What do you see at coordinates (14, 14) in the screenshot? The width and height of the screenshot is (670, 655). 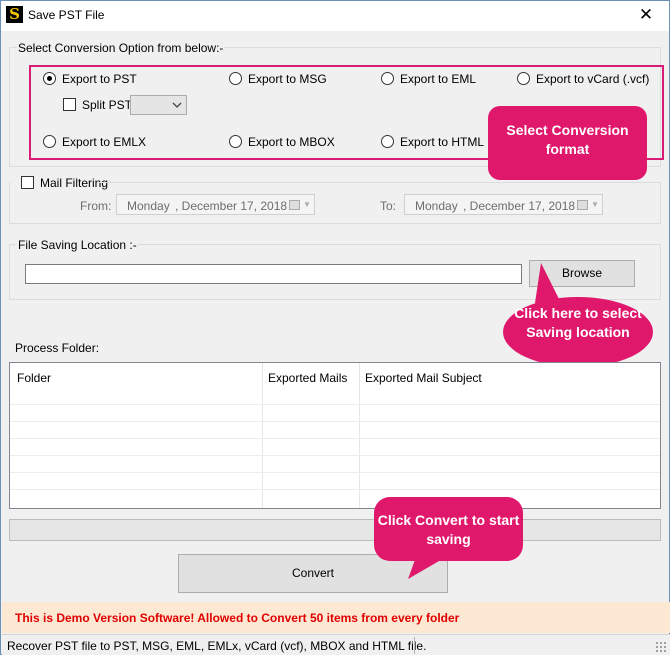 I see `app-icon: S` at bounding box center [14, 14].